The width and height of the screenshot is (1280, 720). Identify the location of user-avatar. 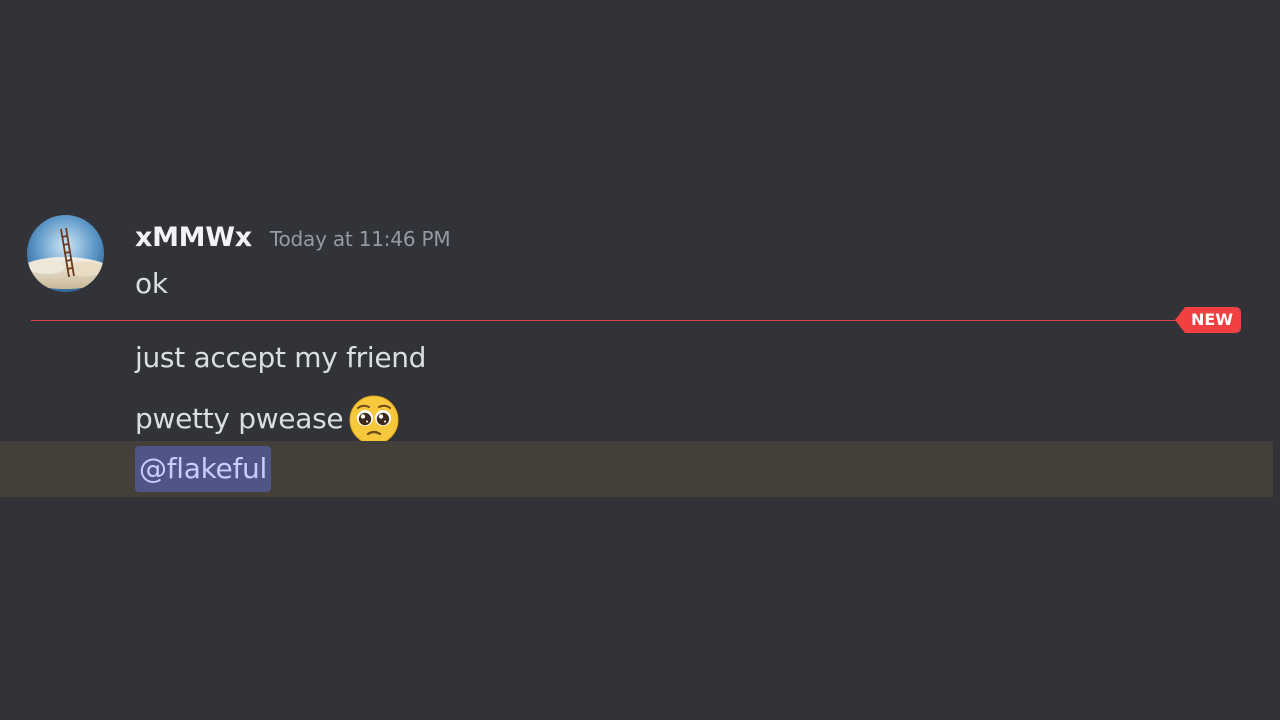
(65, 253).